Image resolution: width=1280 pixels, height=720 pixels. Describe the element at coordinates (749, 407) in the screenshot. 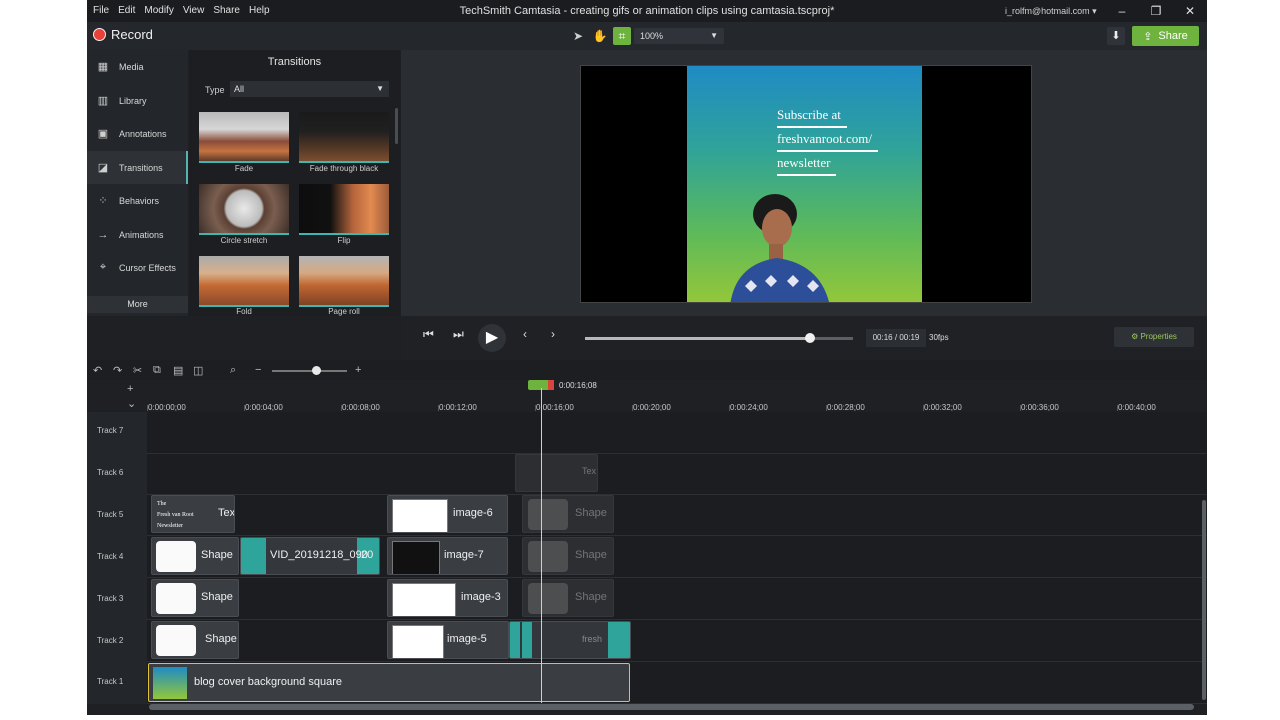

I see `ruler-label: 0:00:24;00` at that location.